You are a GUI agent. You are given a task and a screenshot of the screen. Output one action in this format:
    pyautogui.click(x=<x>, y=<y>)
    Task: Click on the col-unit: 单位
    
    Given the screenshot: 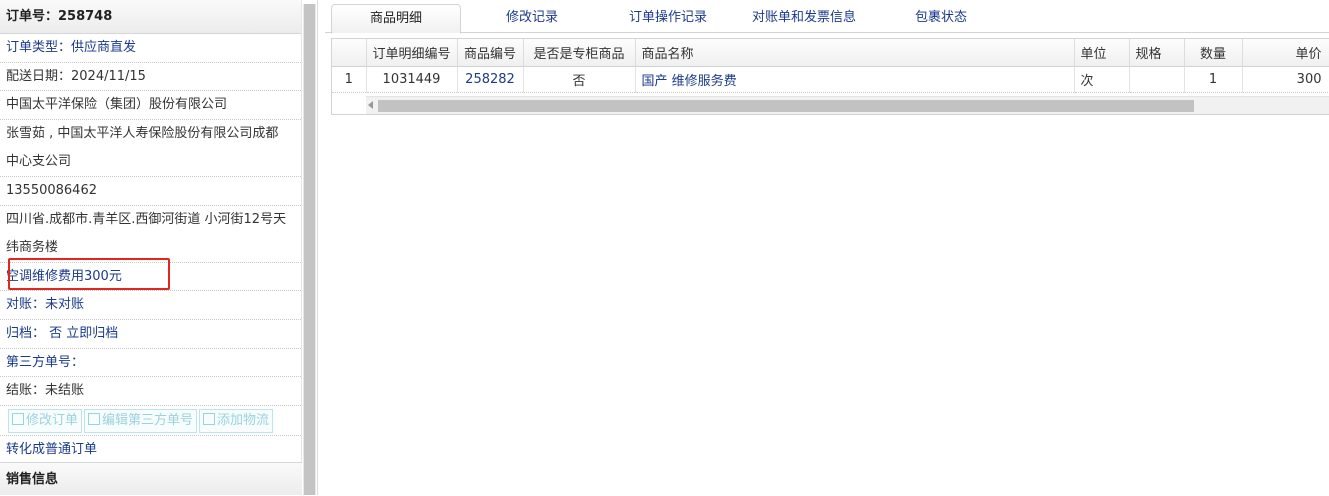 What is the action you would take?
    pyautogui.click(x=1102, y=53)
    